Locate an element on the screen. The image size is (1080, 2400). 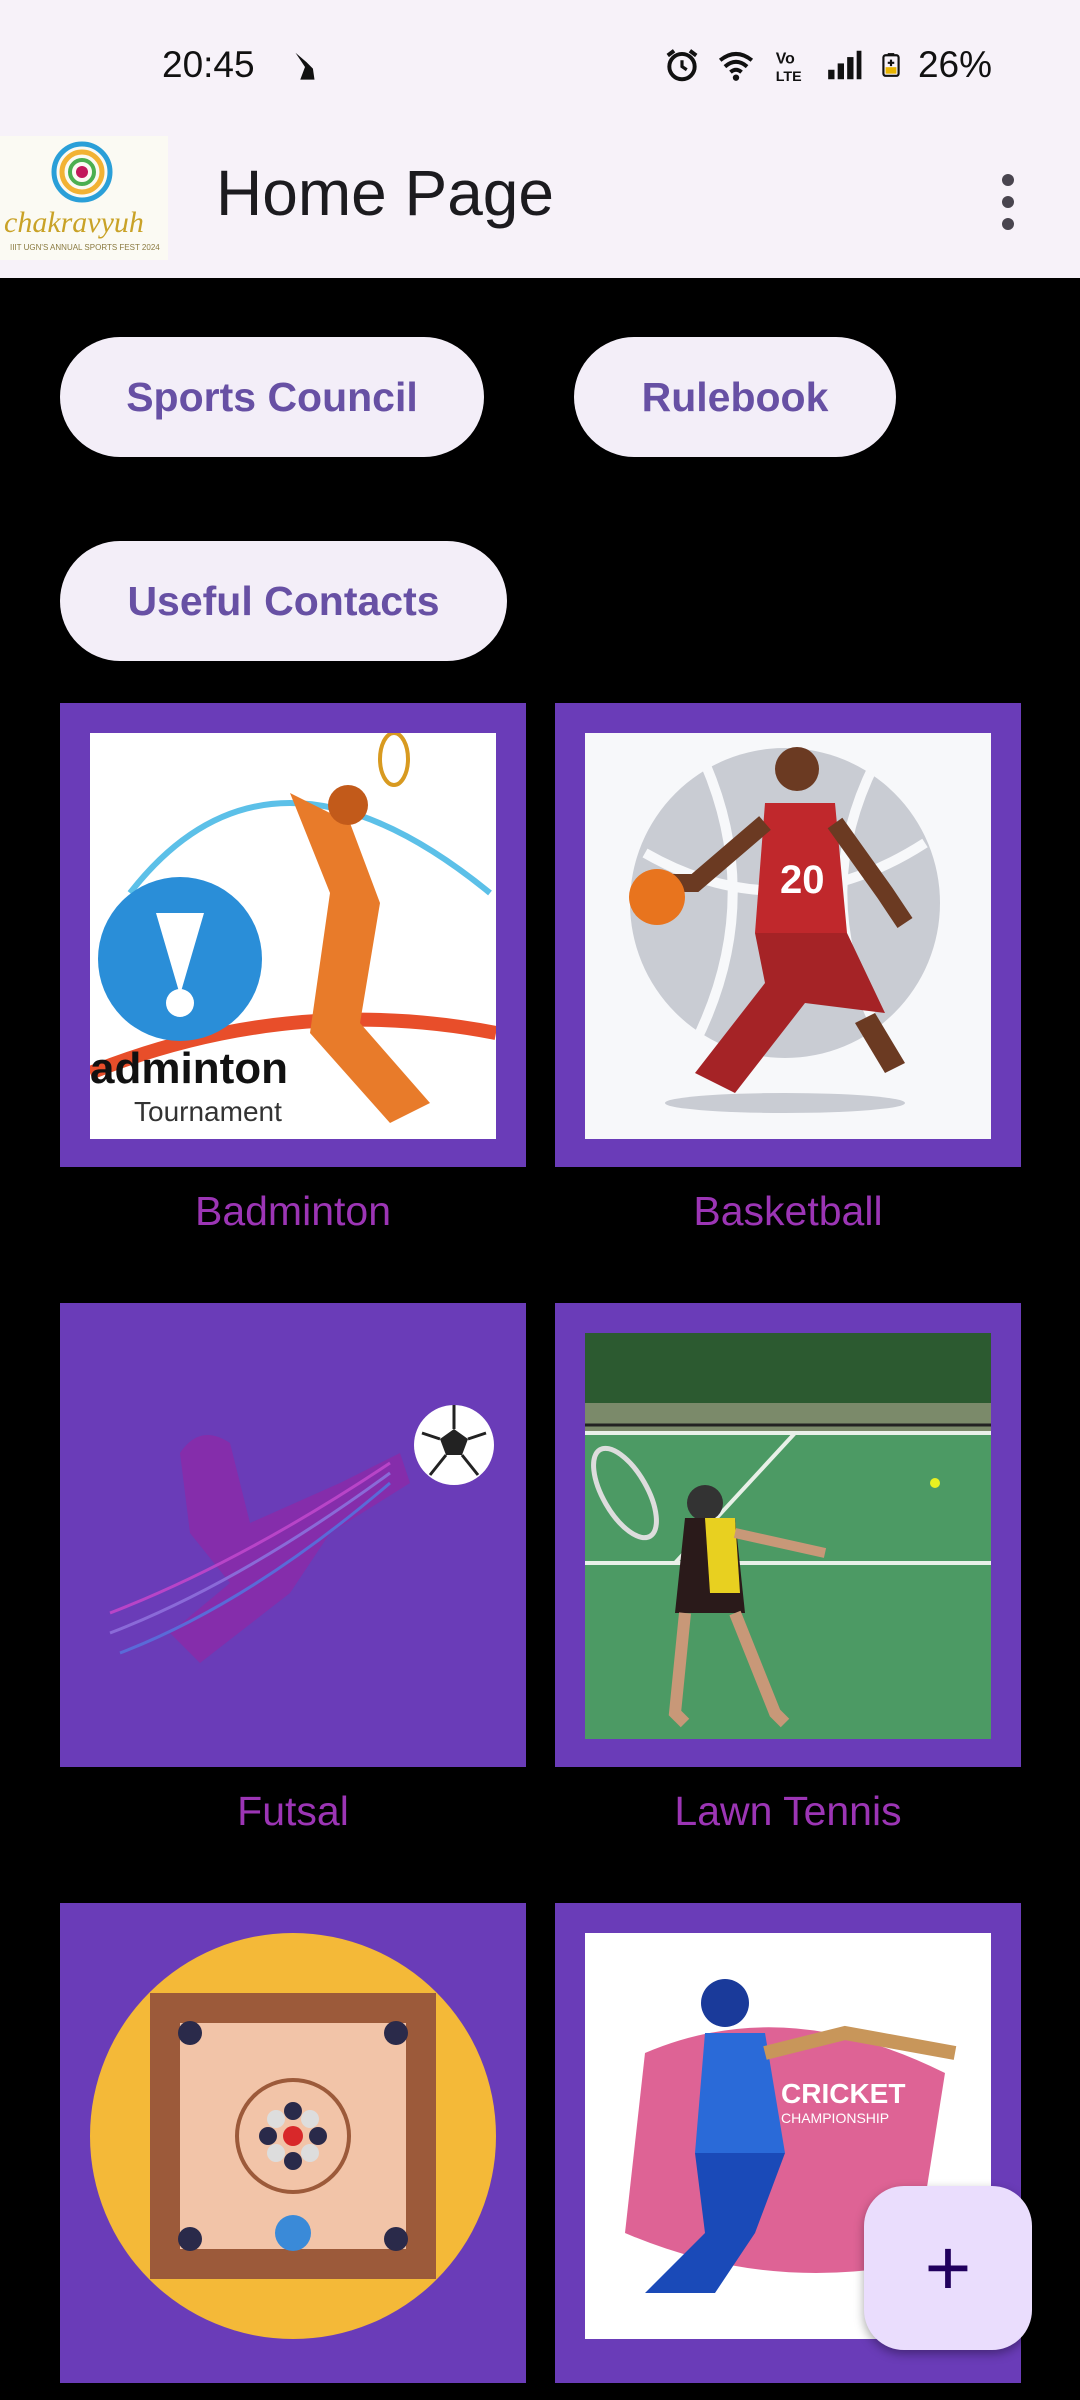
sport-card-lawn-tennis is located at coordinates (788, 1535).